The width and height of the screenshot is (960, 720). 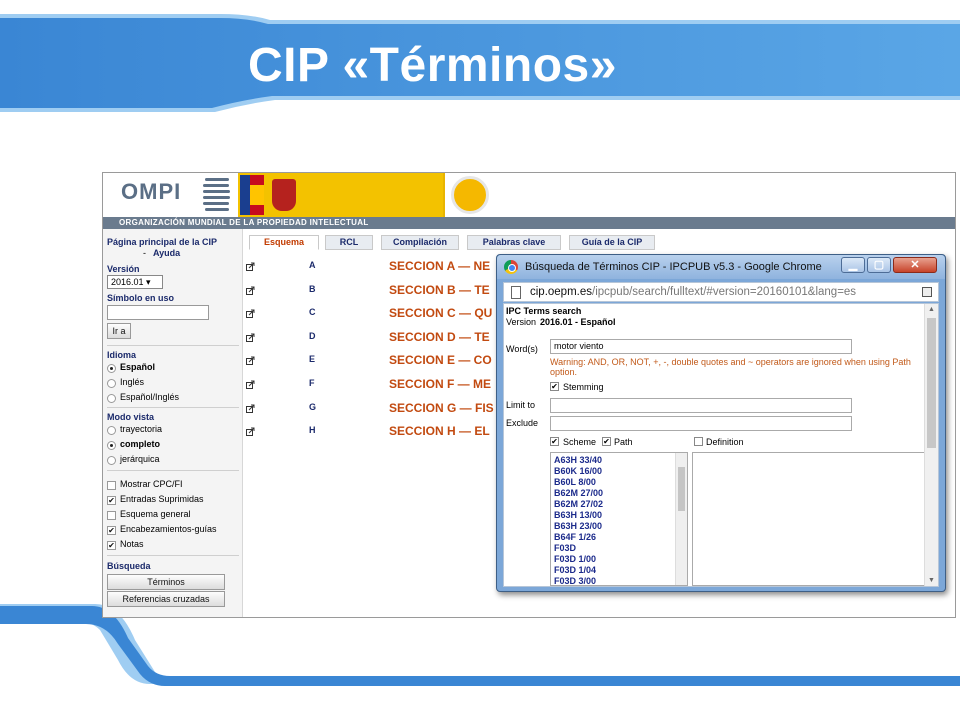 I want to click on section-letter: A, so click(x=312, y=265).